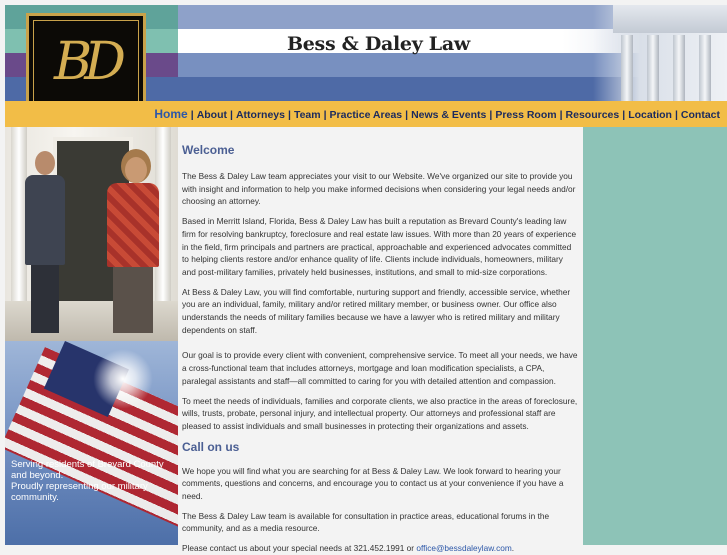 This screenshot has width=727, height=555. Describe the element at coordinates (525, 115) in the screenshot. I see `nav-item-press-room: Press Room` at that location.